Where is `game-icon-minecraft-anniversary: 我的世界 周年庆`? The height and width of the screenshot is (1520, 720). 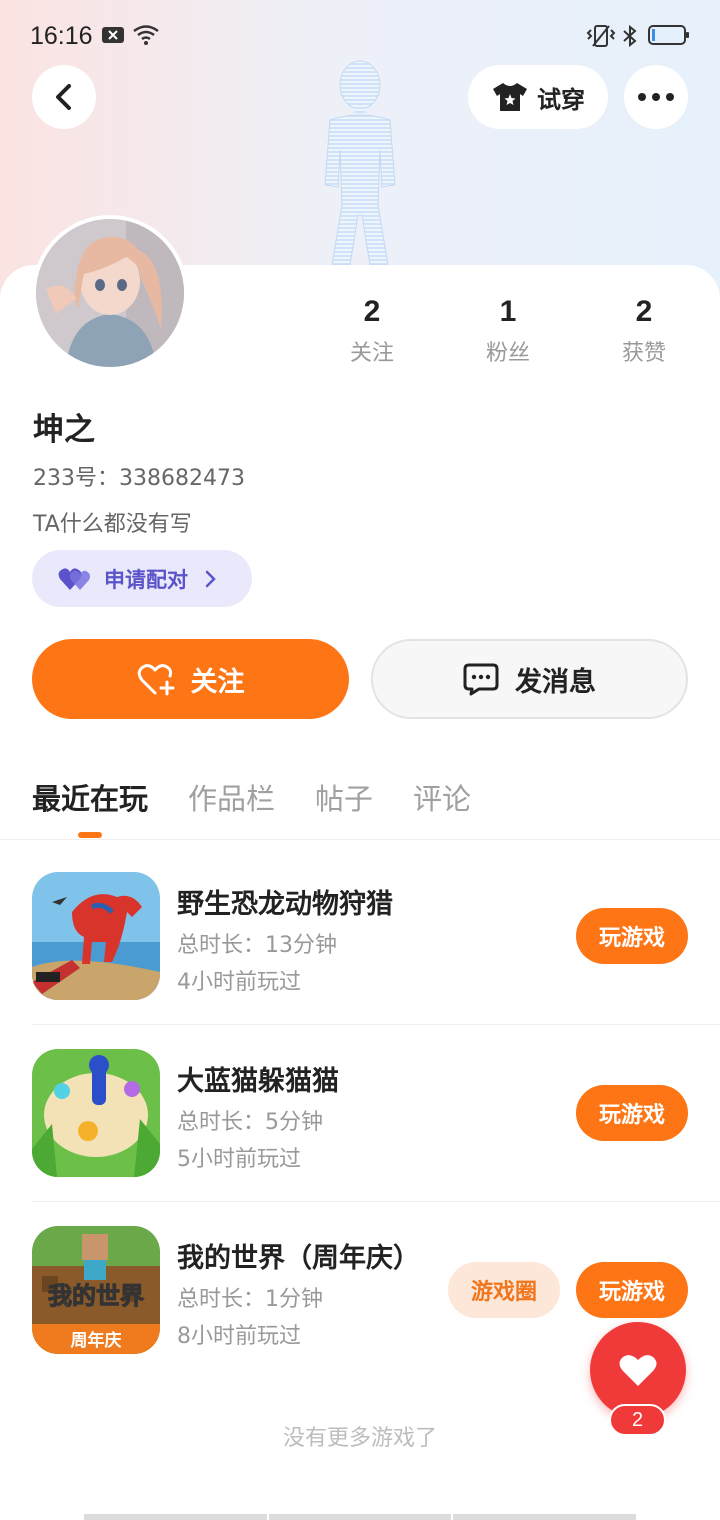 game-icon-minecraft-anniversary: 我的世界 周年庆 is located at coordinates (96, 1290).